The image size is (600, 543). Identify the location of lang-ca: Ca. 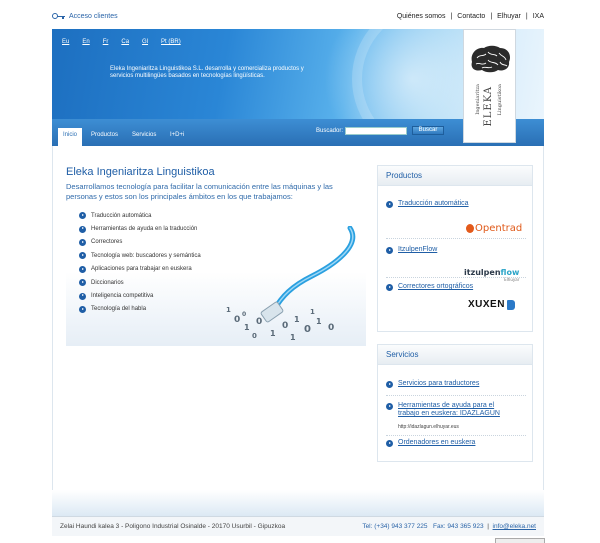
(125, 42).